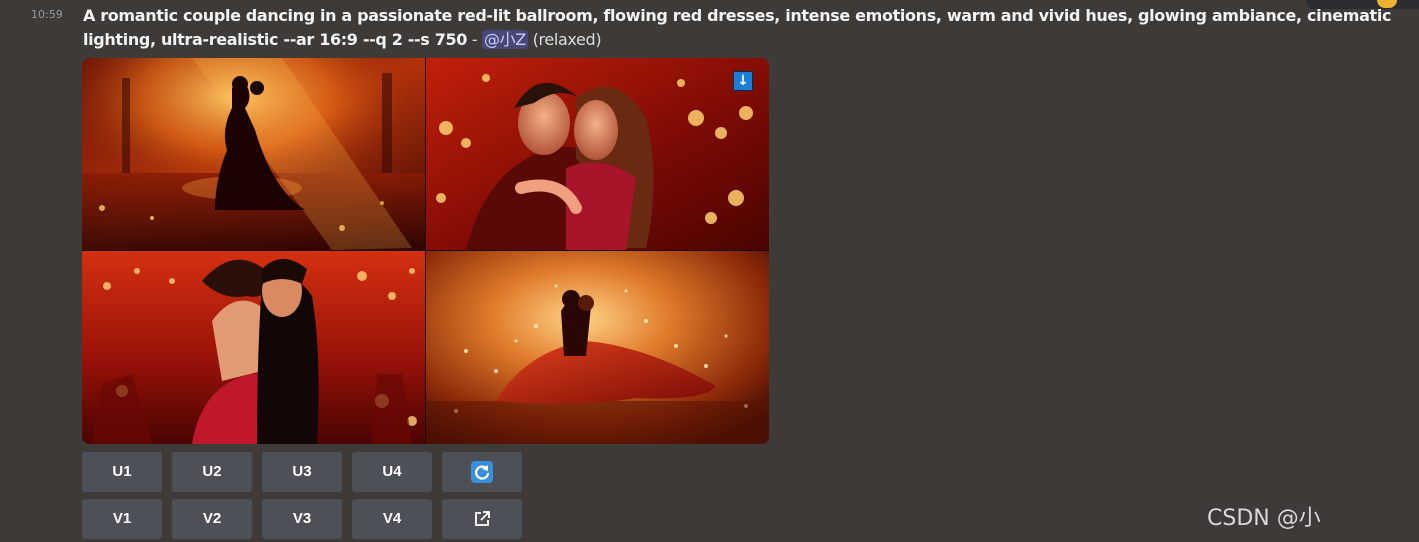 The width and height of the screenshot is (1419, 542). I want to click on open-web-button, so click(482, 519).